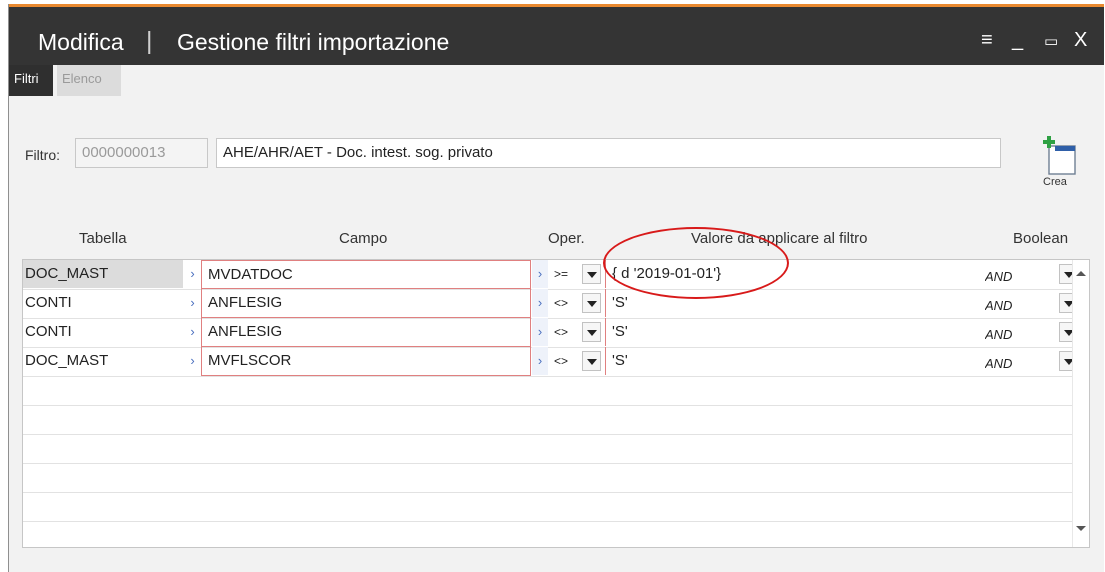  I want to click on tab-filtri: Filtri, so click(31, 80).